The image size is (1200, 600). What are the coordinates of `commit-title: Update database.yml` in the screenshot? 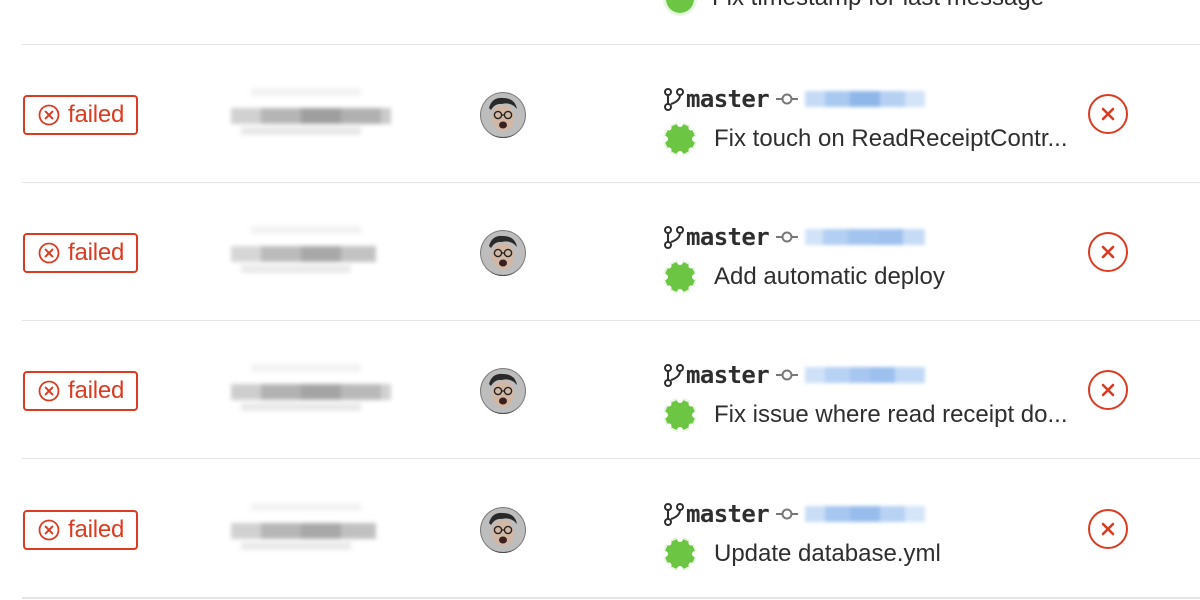 It's located at (827, 554).